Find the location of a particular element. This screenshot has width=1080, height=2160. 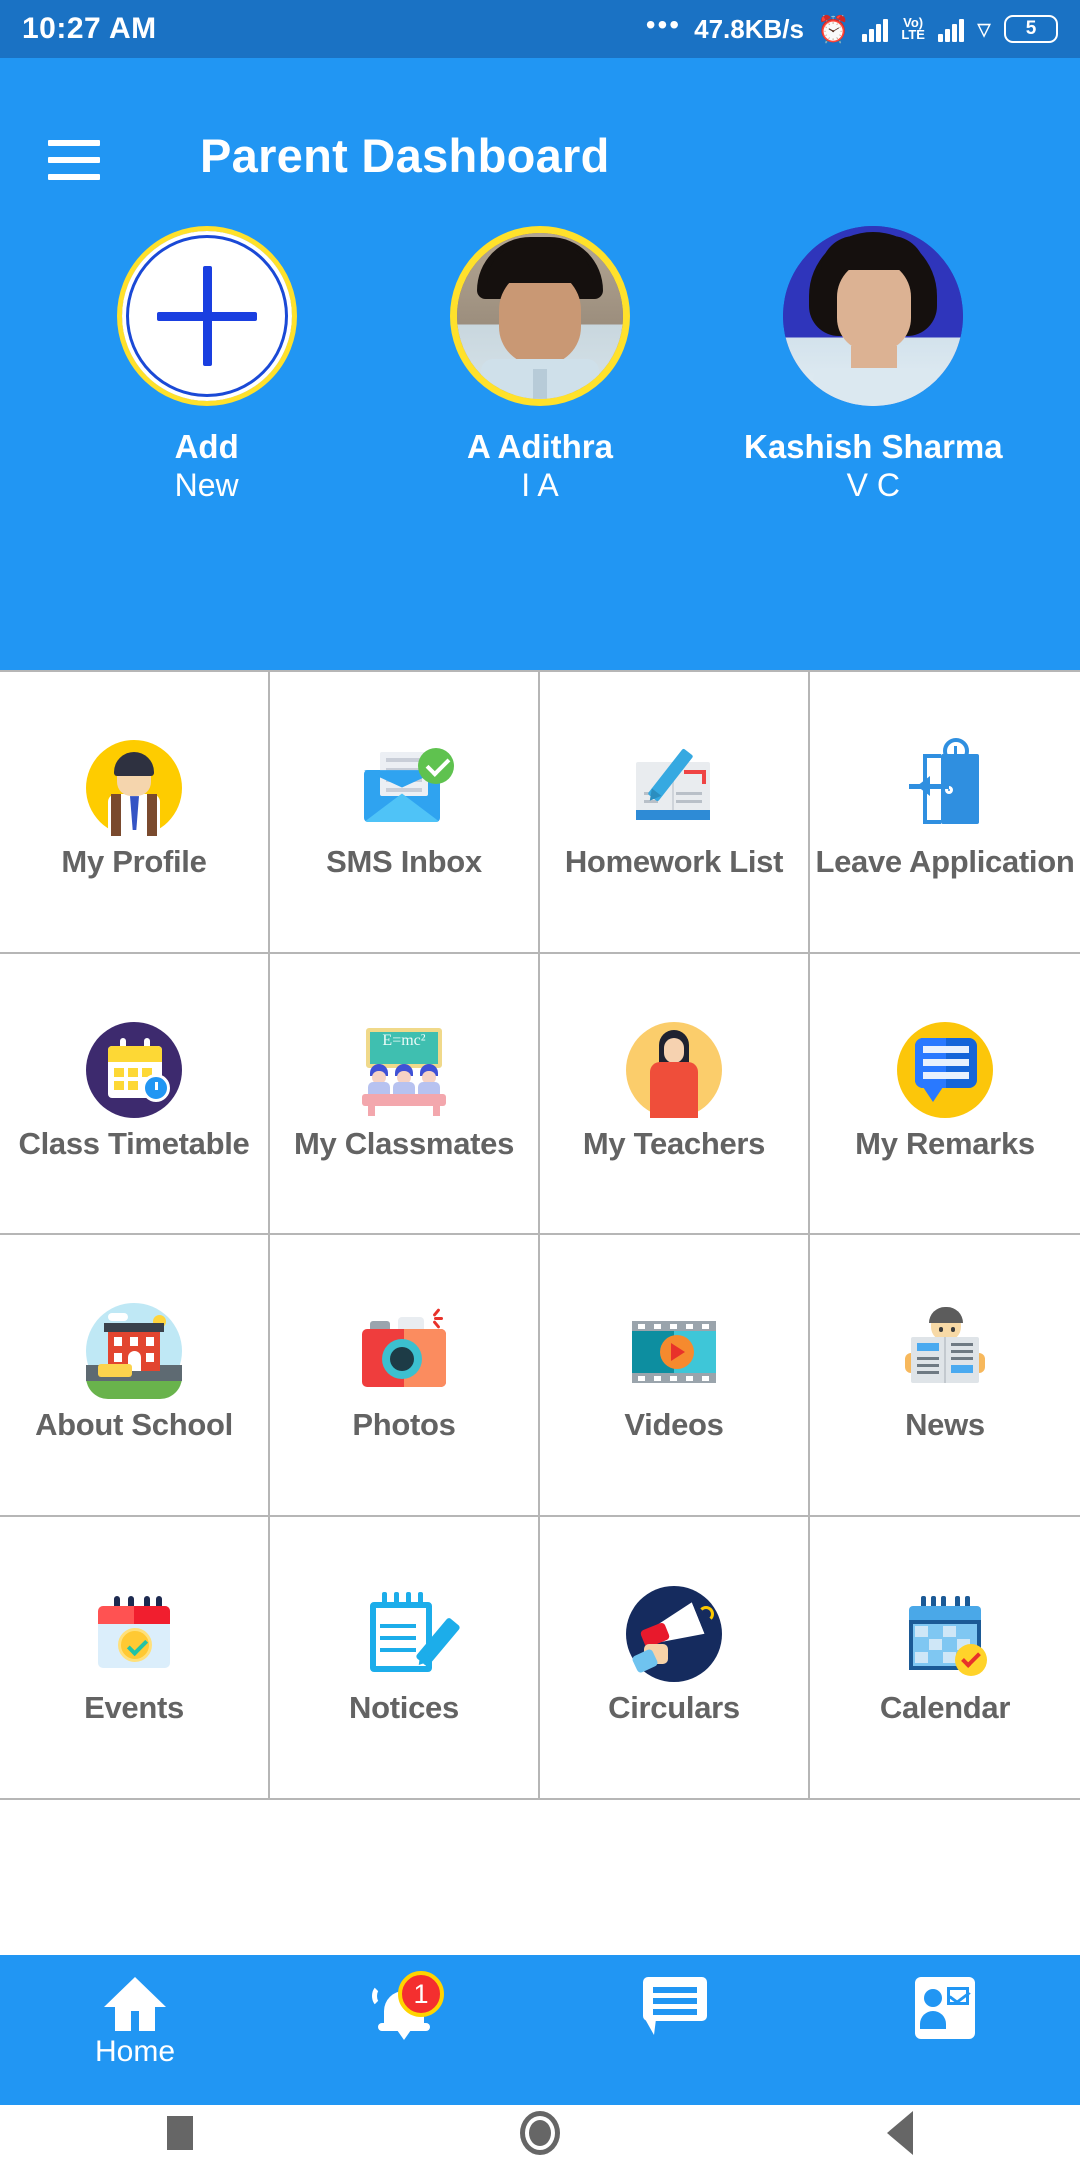

school-building-icon is located at coordinates (134, 1351).